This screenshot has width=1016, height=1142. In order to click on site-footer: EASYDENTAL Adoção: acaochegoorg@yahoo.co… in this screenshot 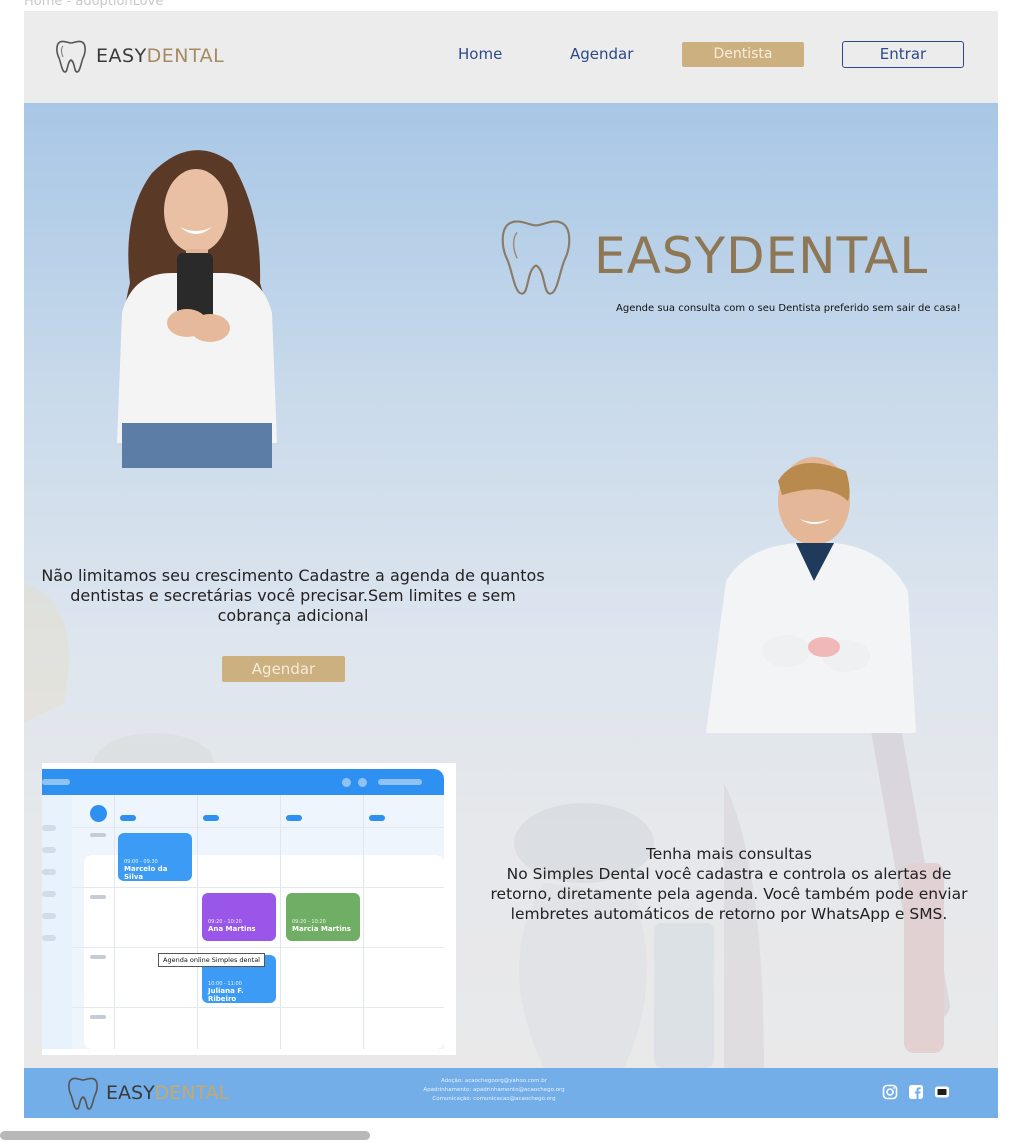, I will do `click(511, 1093)`.